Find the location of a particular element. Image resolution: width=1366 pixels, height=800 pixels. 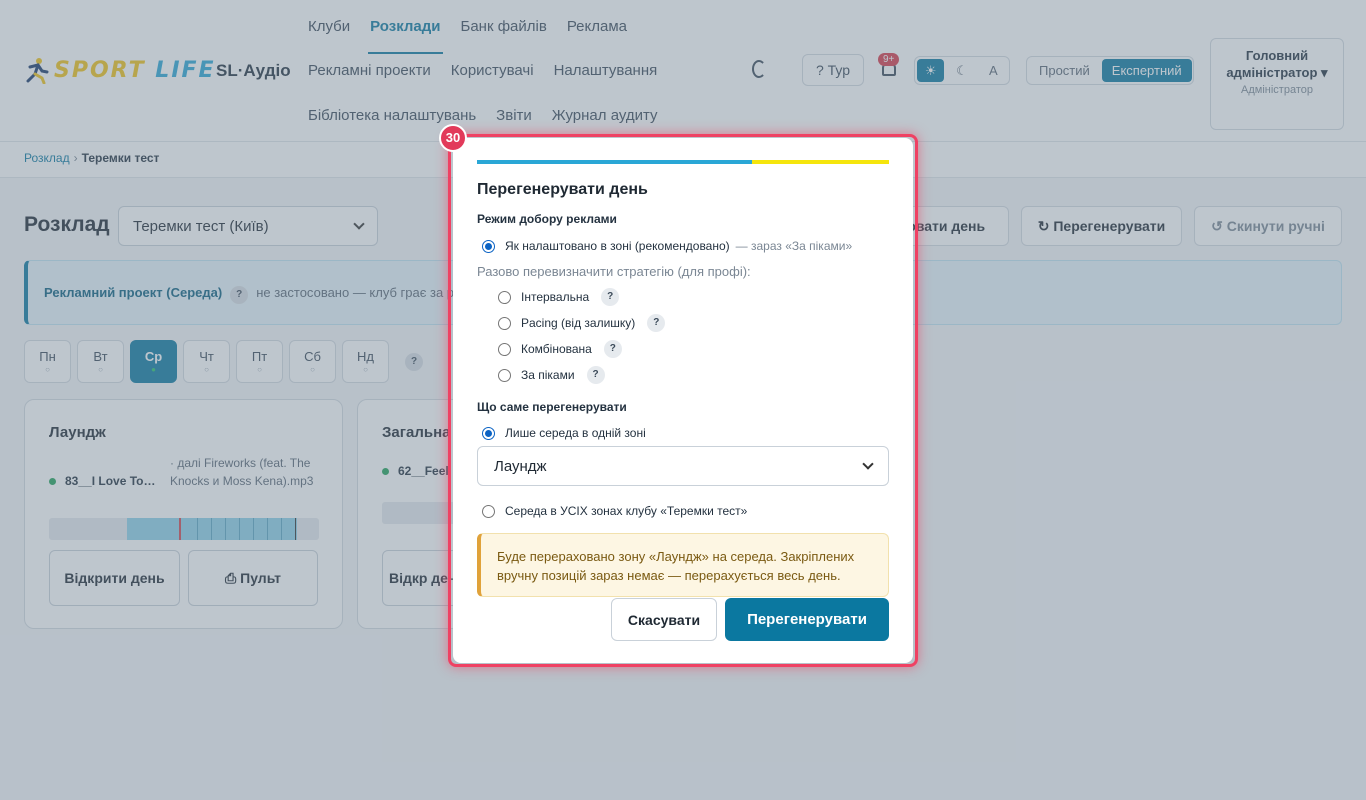

chevron-down-icon is located at coordinates (868, 464).